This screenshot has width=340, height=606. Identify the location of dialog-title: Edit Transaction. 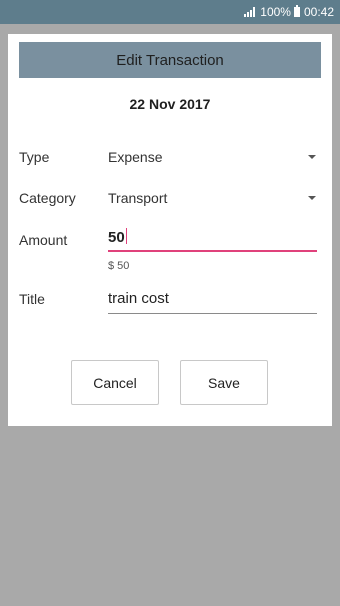
(170, 60).